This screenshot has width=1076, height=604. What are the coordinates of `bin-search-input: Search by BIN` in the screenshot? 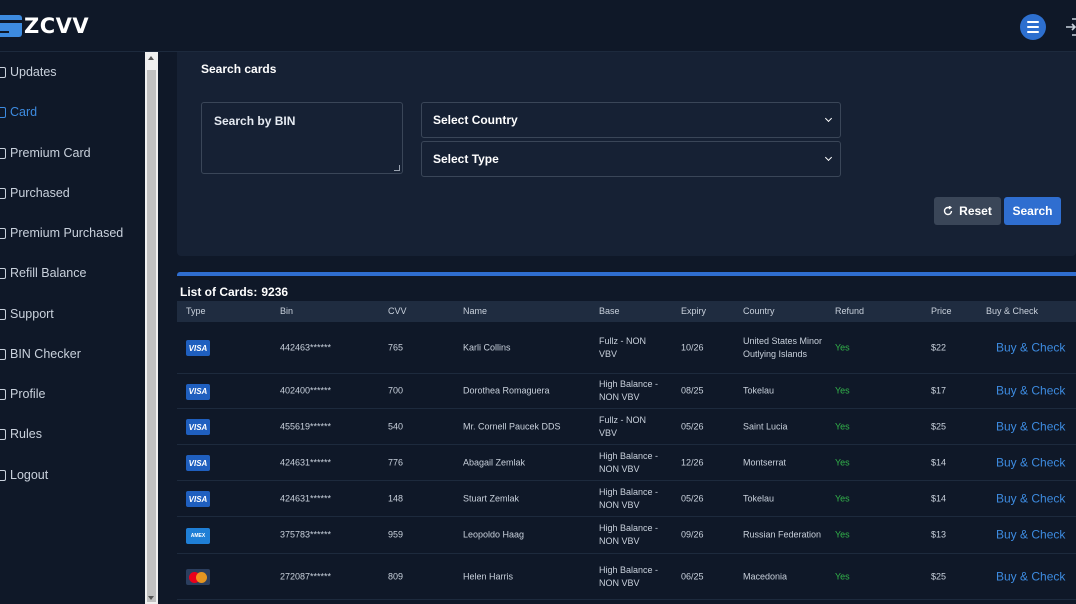 It's located at (302, 138).